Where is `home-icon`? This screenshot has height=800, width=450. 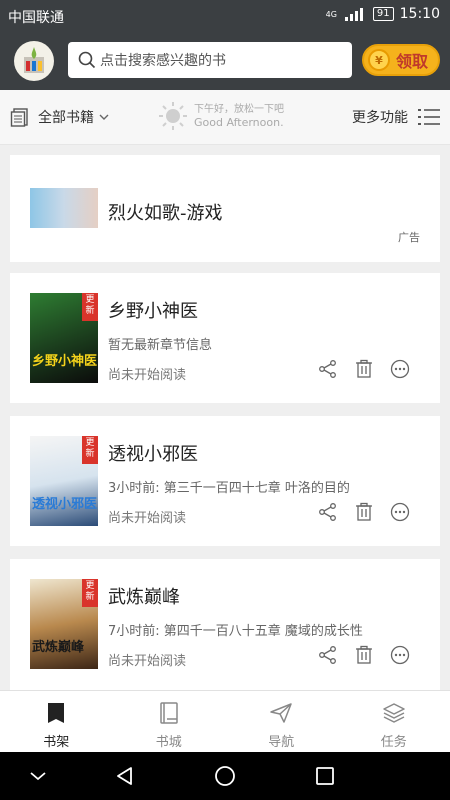 home-icon is located at coordinates (225, 776).